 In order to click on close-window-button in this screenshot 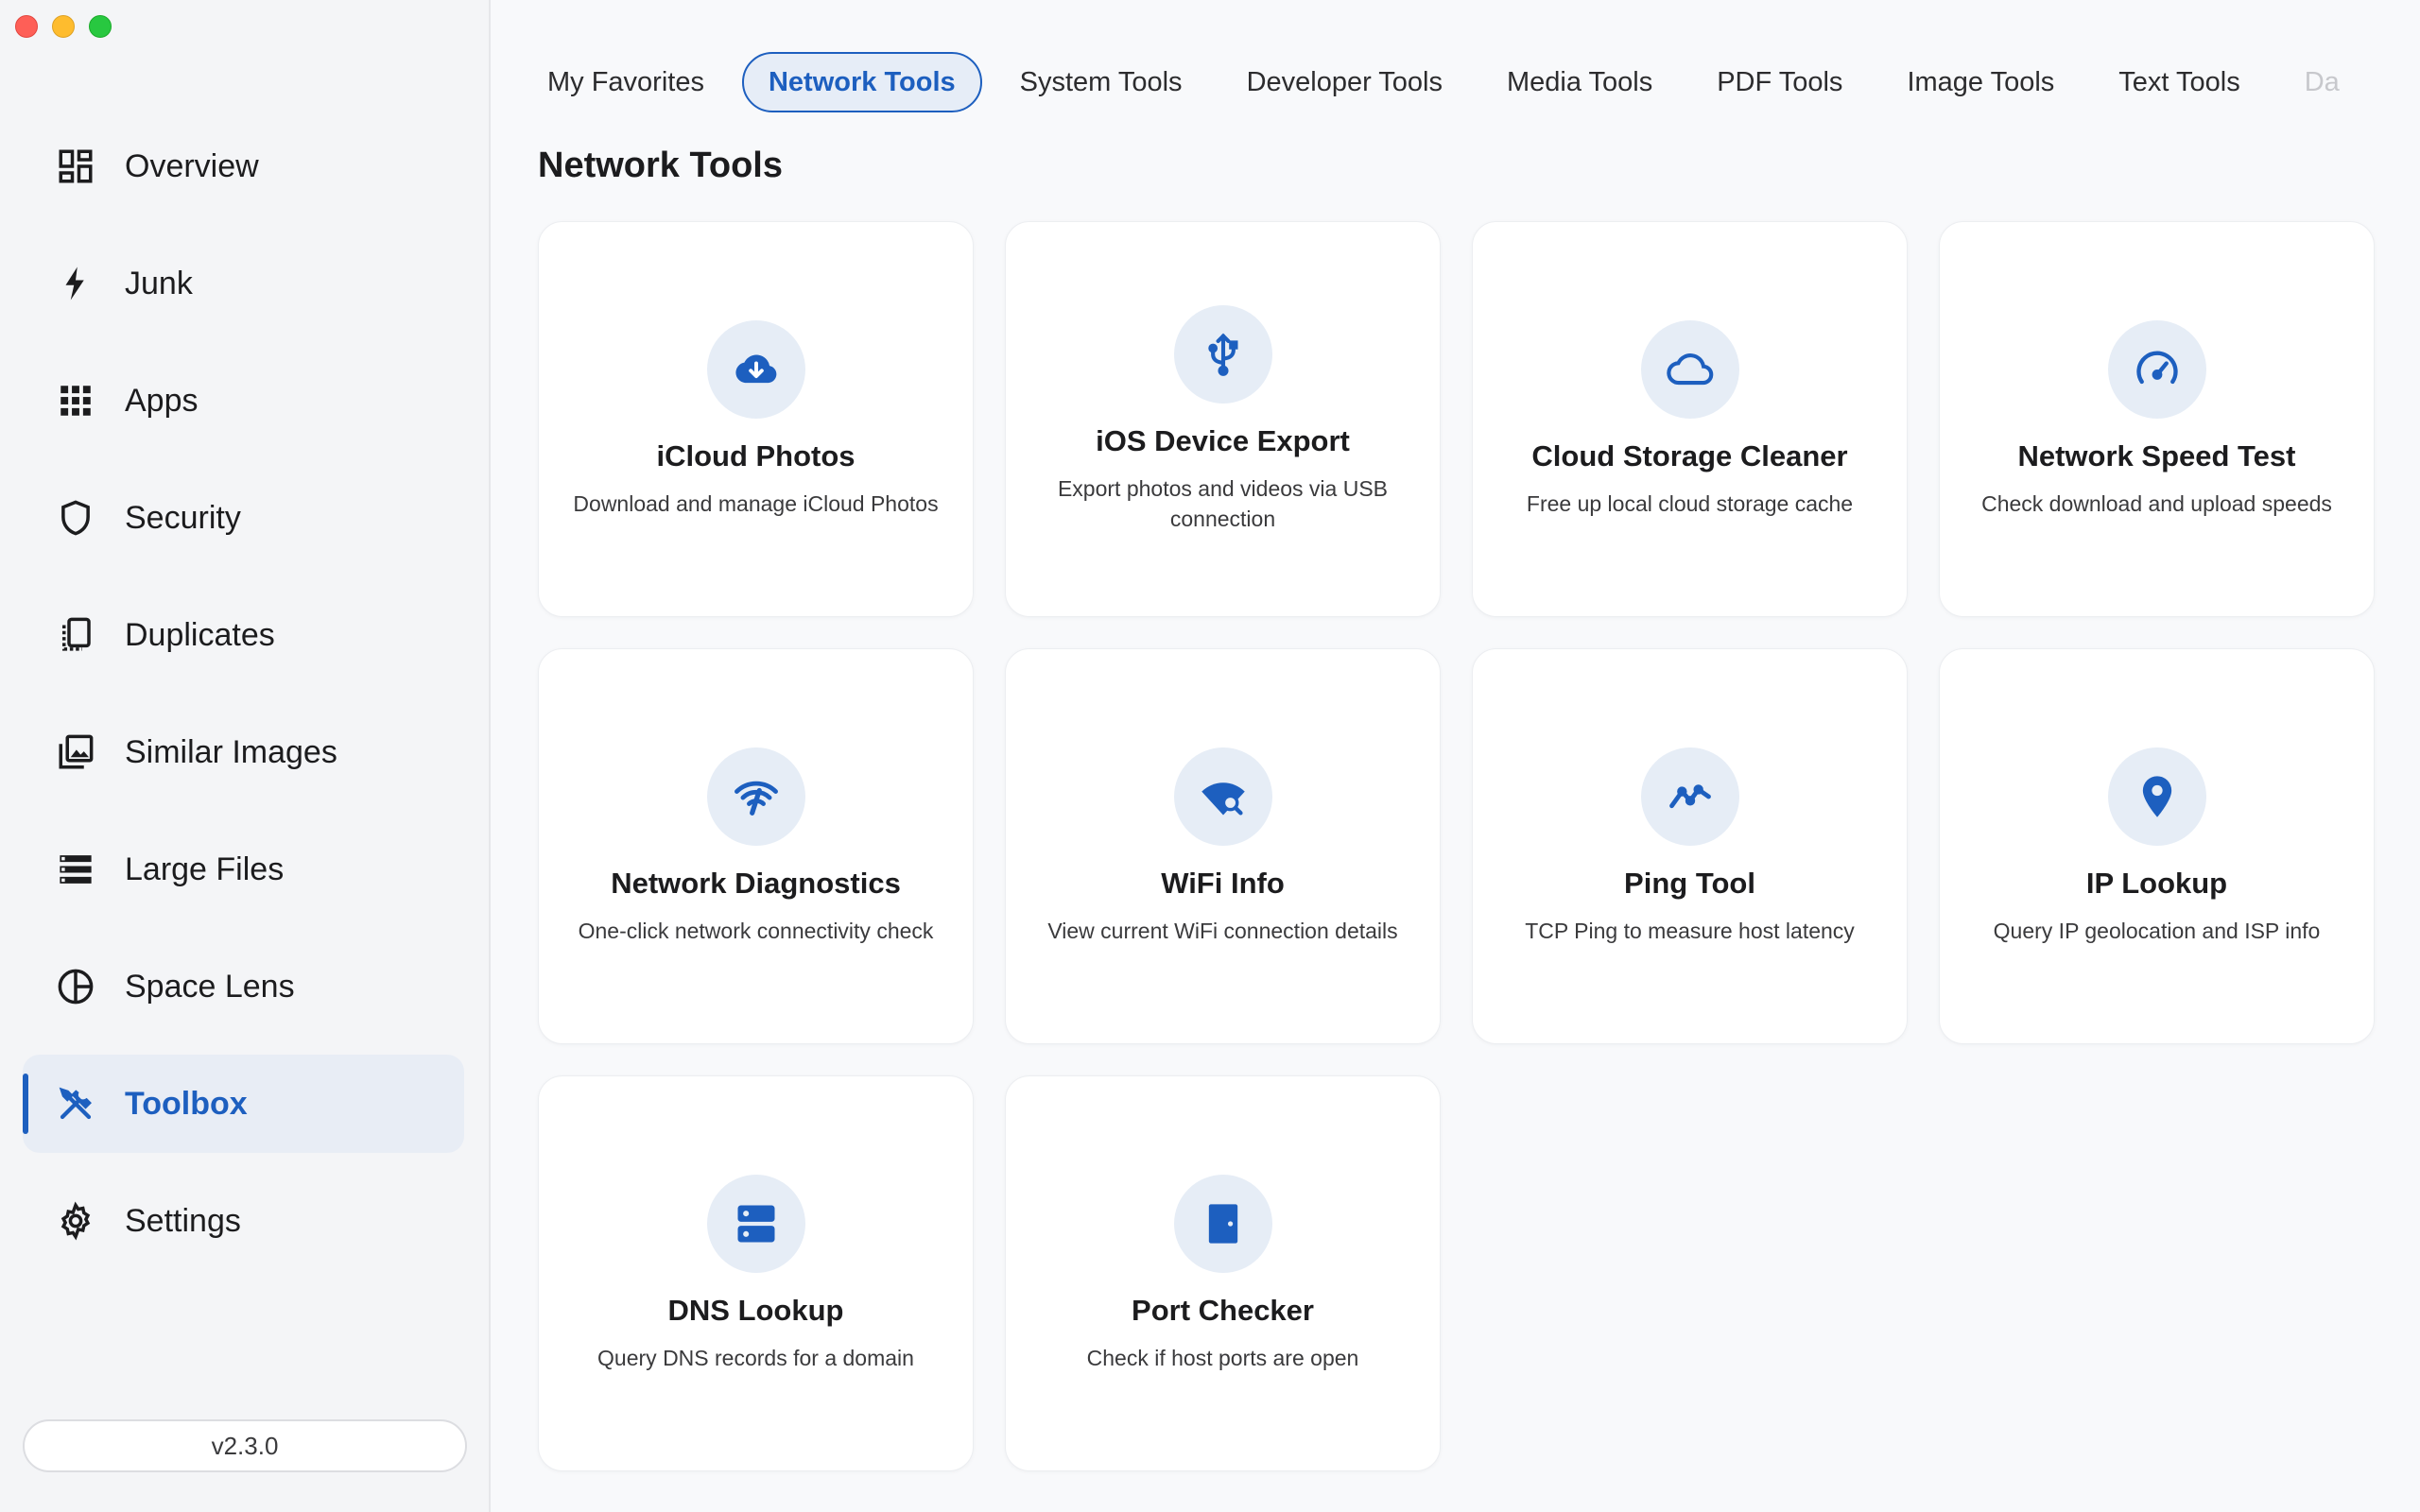, I will do `click(26, 26)`.